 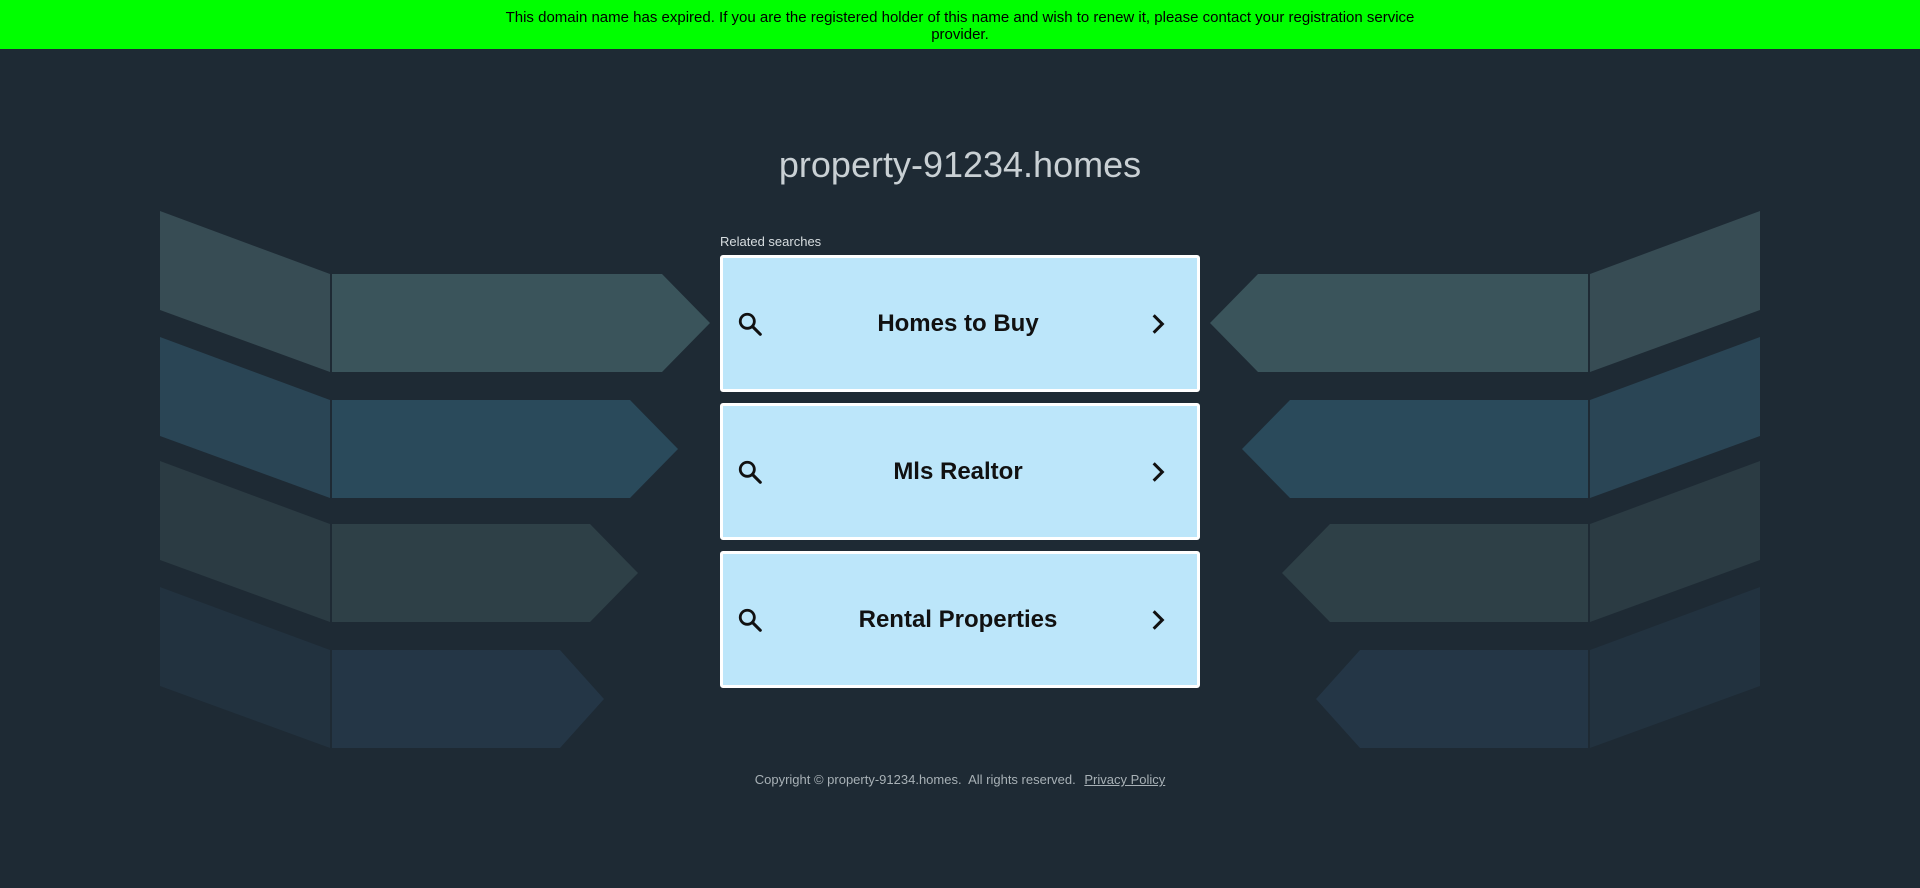 I want to click on related-link-label: Mls Realtor, so click(x=958, y=471).